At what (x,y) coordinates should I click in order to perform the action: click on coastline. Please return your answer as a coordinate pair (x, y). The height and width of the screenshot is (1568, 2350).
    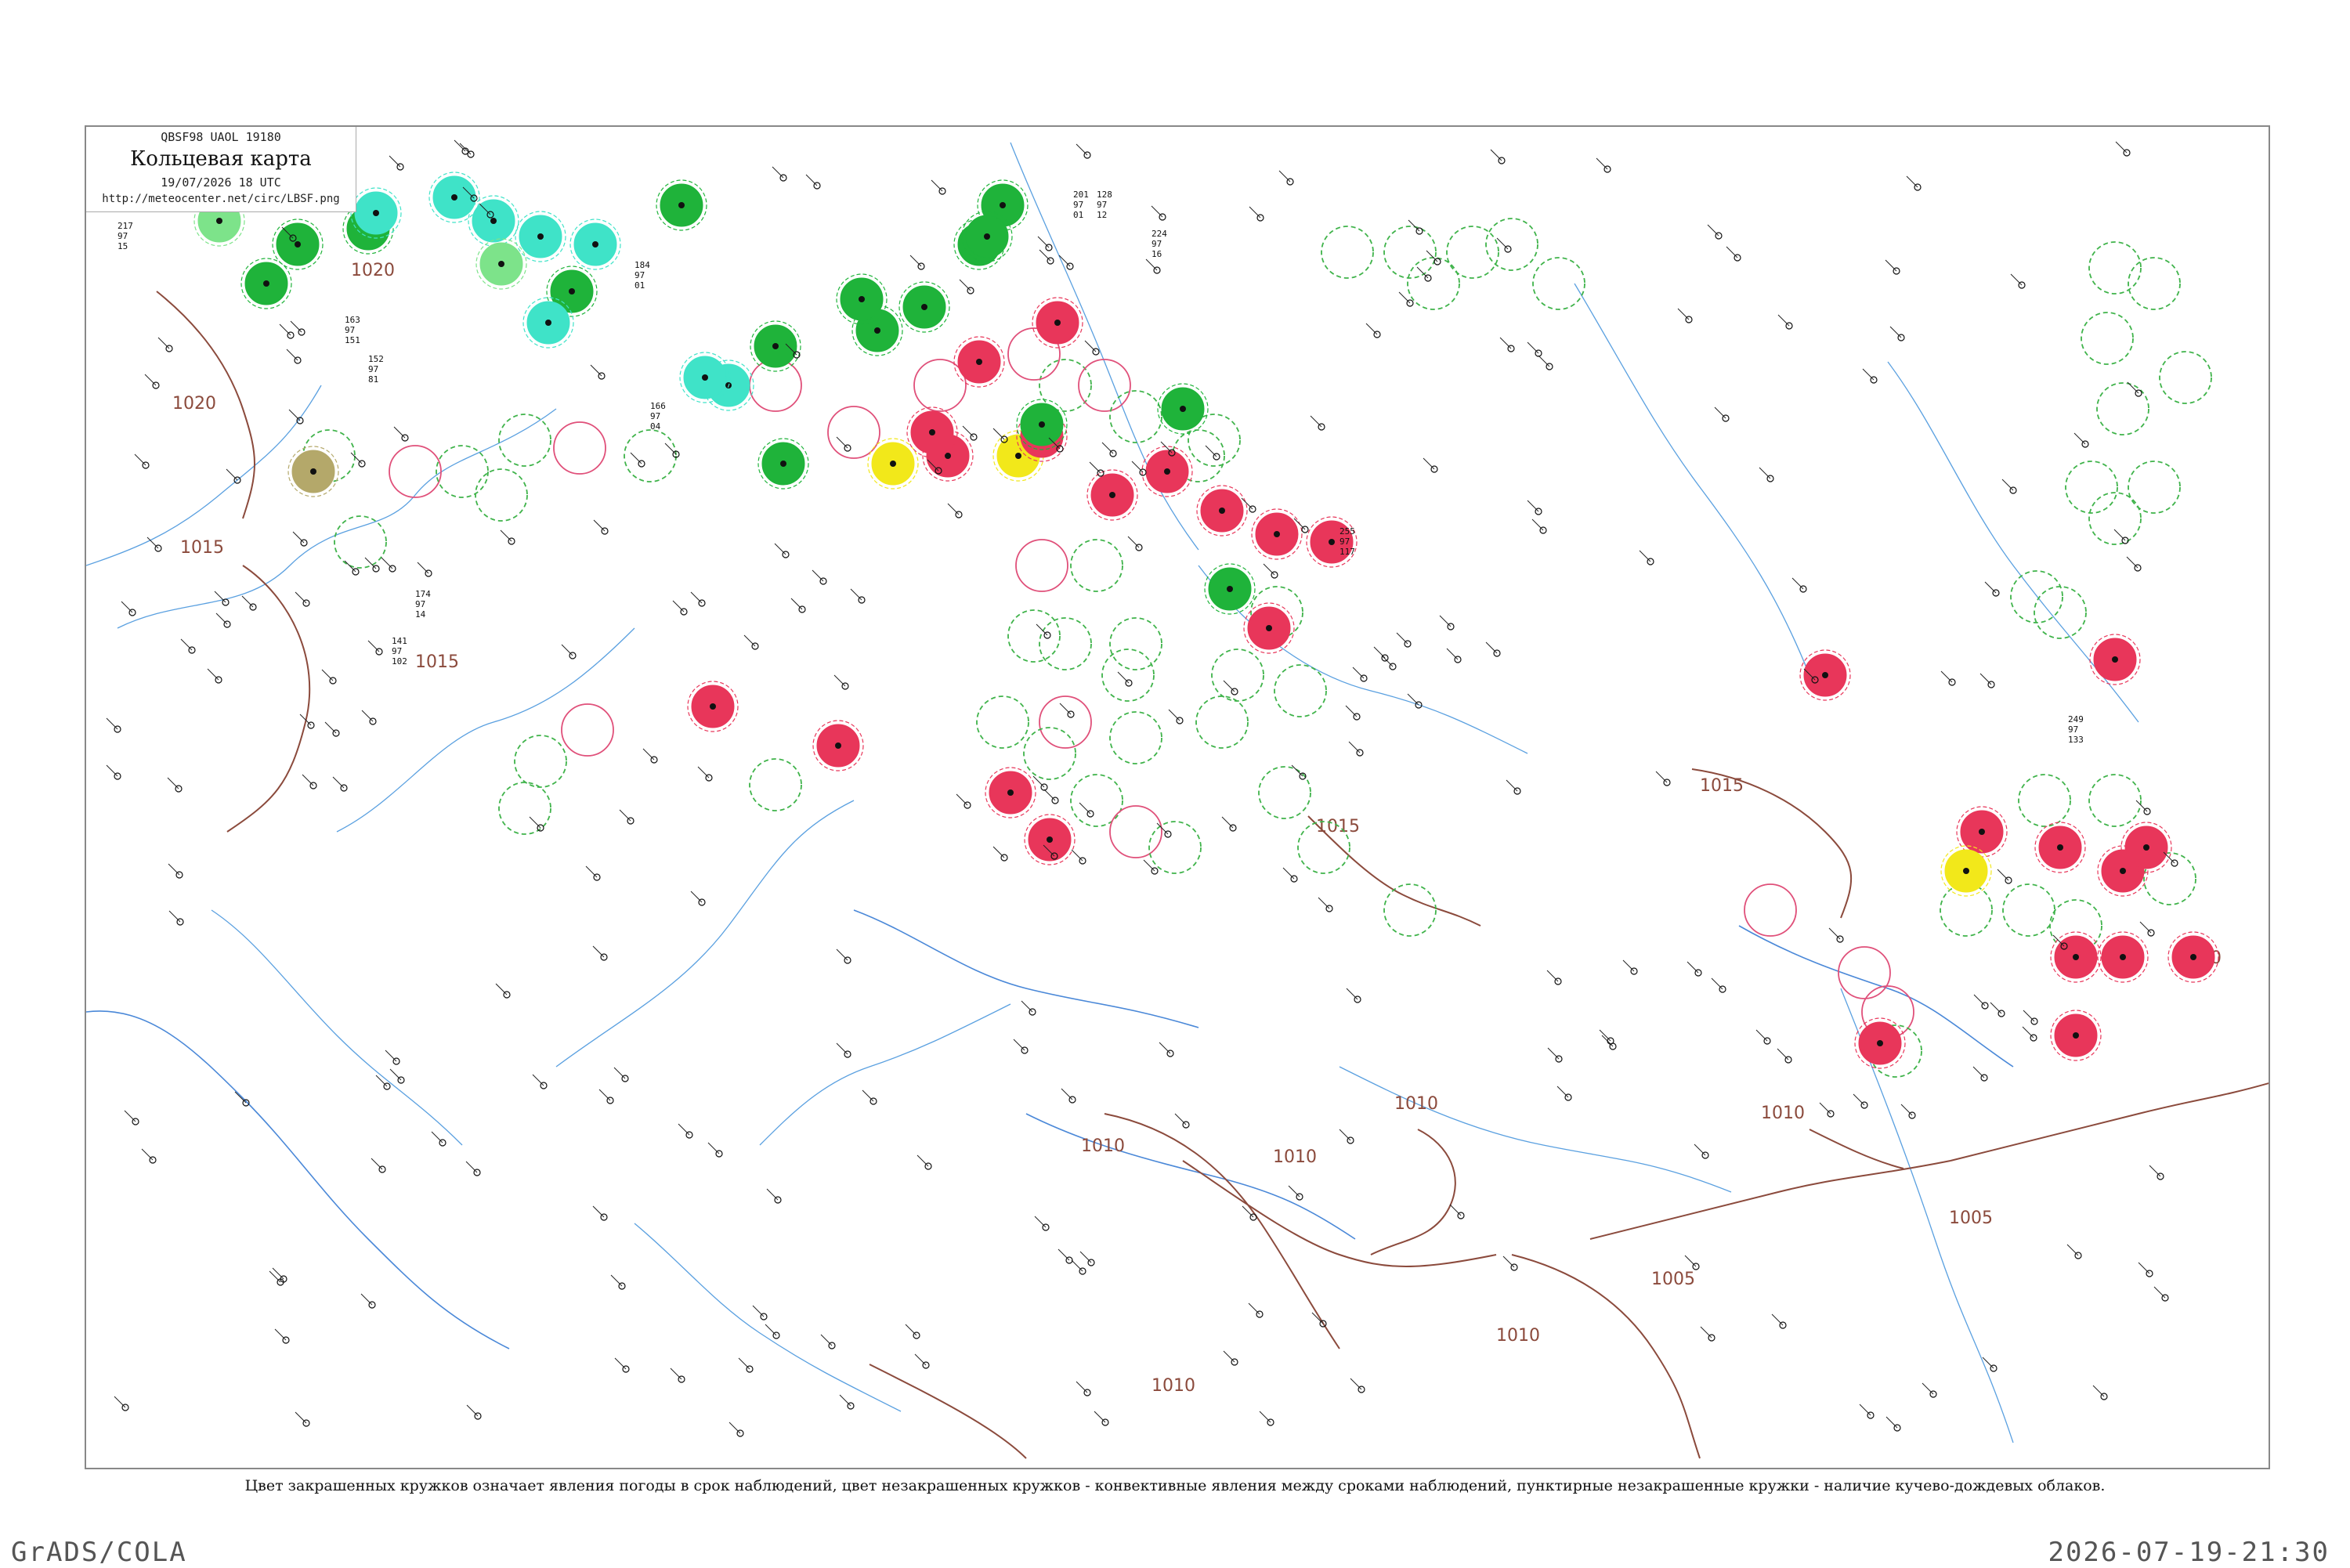
    Looking at the image, I should click on (1026, 968).